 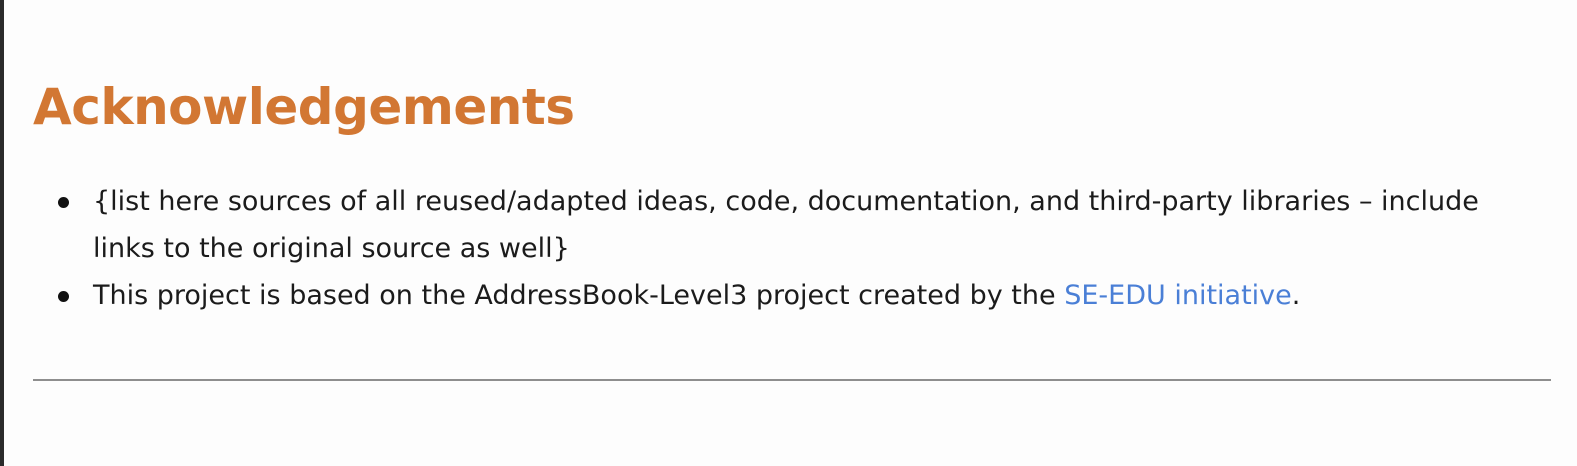 What do you see at coordinates (2, 233) in the screenshot?
I see `window-left-edge` at bounding box center [2, 233].